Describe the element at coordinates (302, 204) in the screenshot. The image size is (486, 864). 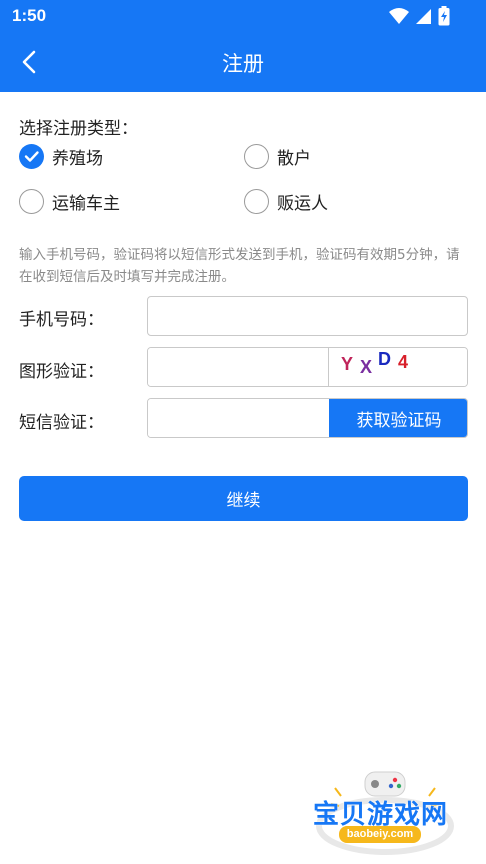
I see `radio-label-trader: 贩运人` at that location.